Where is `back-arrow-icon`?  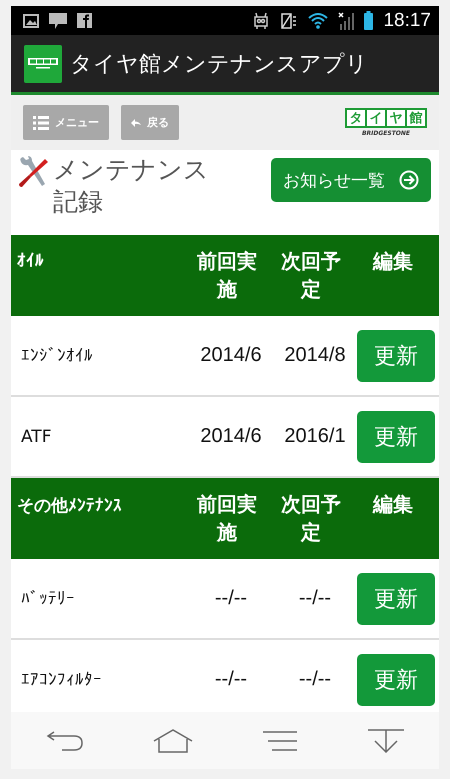 back-arrow-icon is located at coordinates (136, 122).